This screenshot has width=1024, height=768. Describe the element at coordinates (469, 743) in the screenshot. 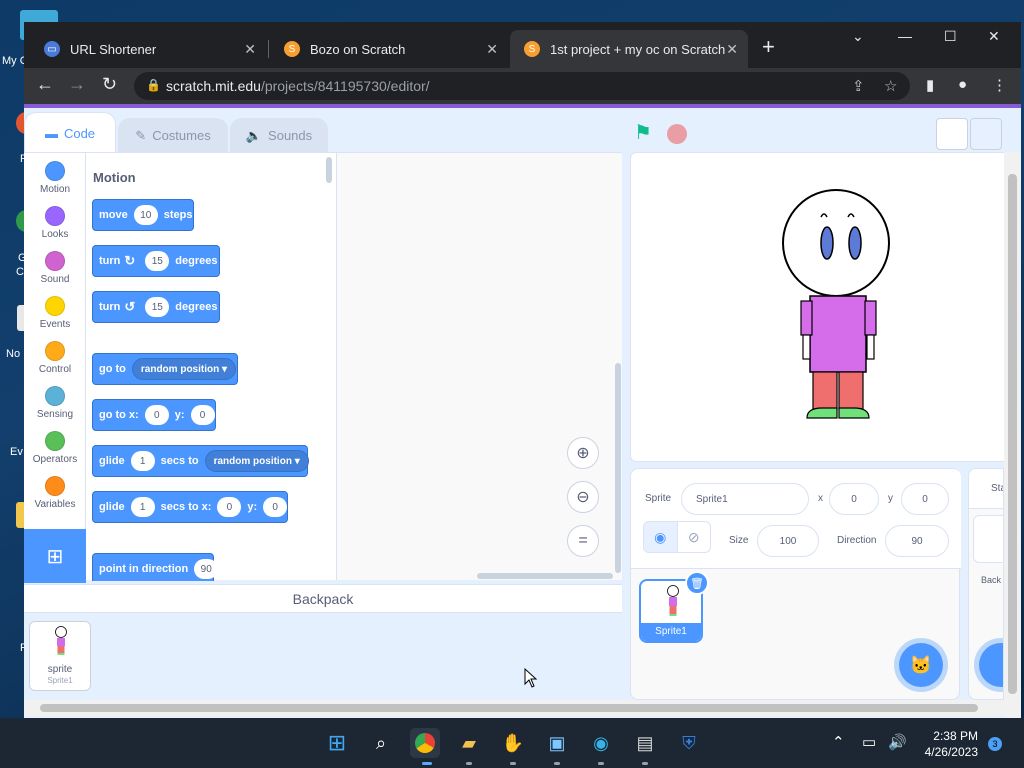

I see `file-explorer-folder-icon: ▰` at that location.